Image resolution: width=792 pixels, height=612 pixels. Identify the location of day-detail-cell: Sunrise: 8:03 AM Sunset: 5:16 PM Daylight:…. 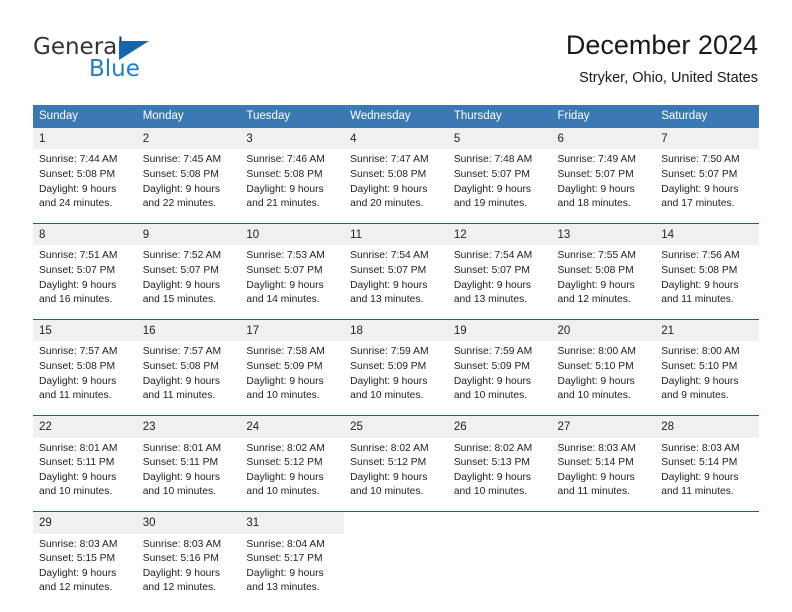
(188, 570).